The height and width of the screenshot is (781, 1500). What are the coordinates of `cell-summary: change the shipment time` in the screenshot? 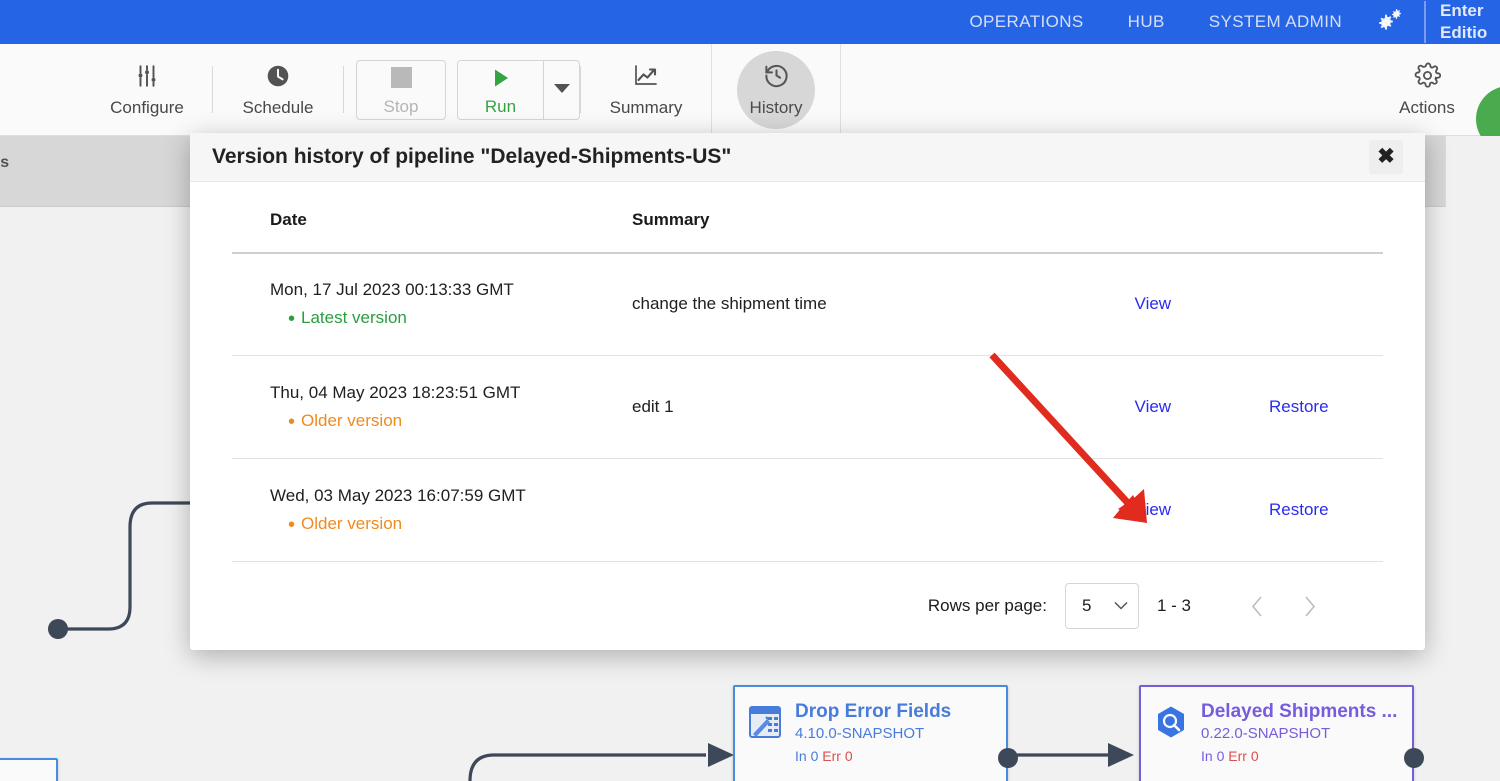 It's located at (842, 304).